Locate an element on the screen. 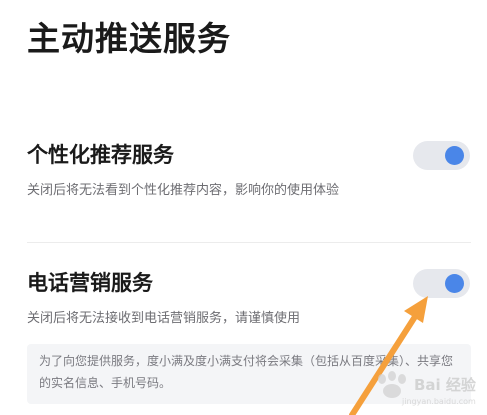 The image size is (487, 415). paw-logo-icon is located at coordinates (392, 384).